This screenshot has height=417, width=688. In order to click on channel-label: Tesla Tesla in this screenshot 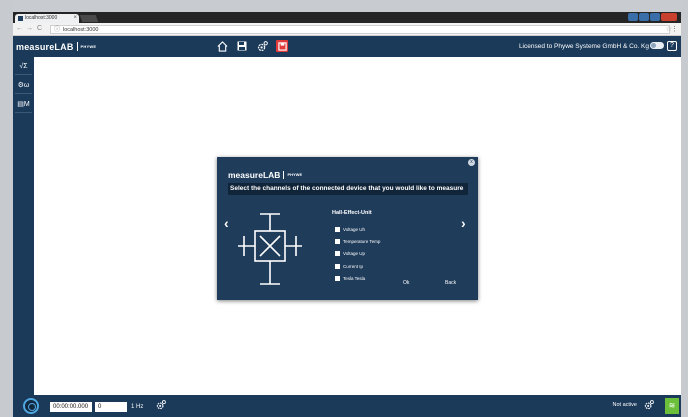, I will do `click(354, 278)`.